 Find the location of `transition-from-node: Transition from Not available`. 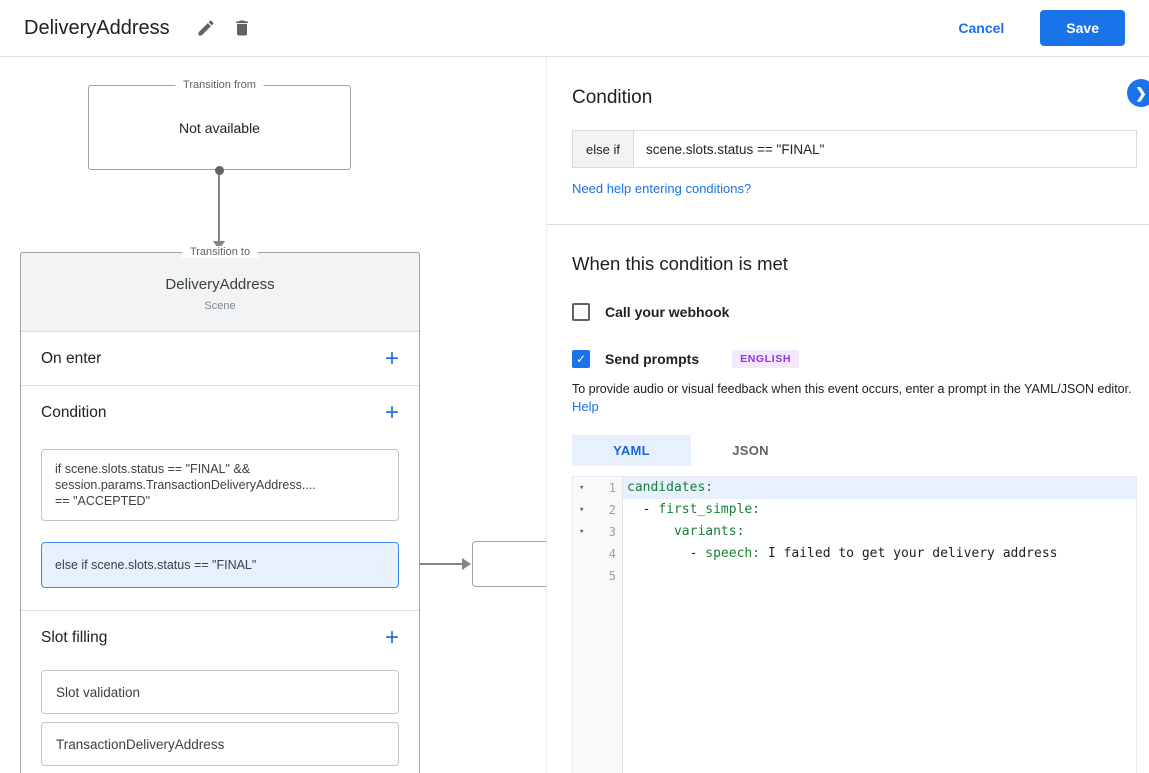

transition-from-node: Transition from Not available is located at coordinates (219, 124).